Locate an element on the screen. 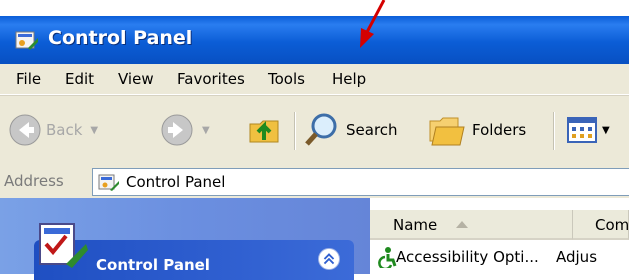 The width and height of the screenshot is (629, 280). search-icon is located at coordinates (321, 129).